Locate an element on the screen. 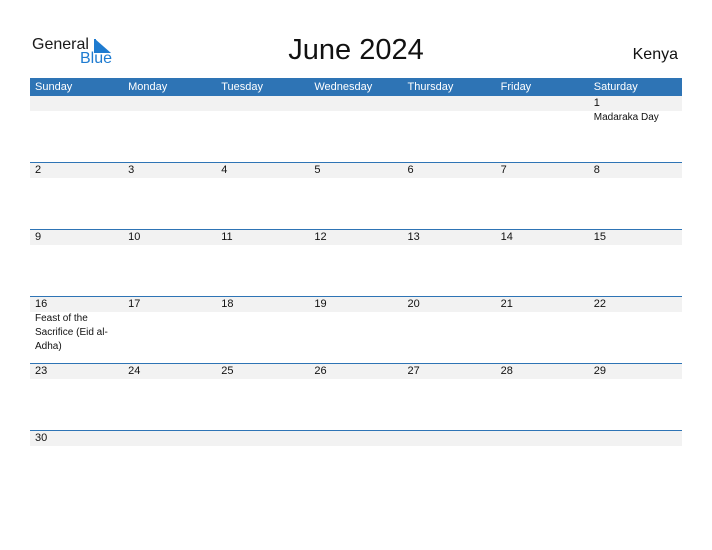  day-number: 21 is located at coordinates (506, 304).